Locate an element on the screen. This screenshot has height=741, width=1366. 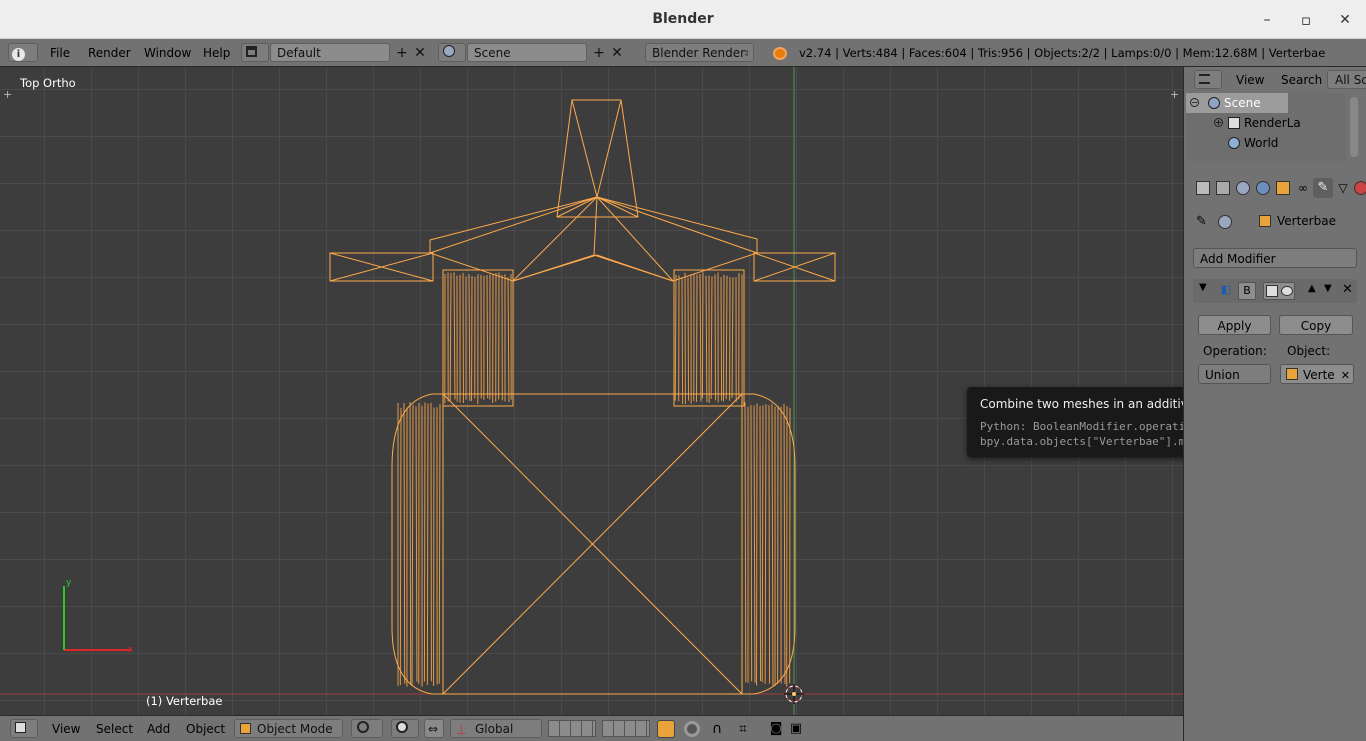
viewport-corner-right-icon: + is located at coordinates (1174, 94).